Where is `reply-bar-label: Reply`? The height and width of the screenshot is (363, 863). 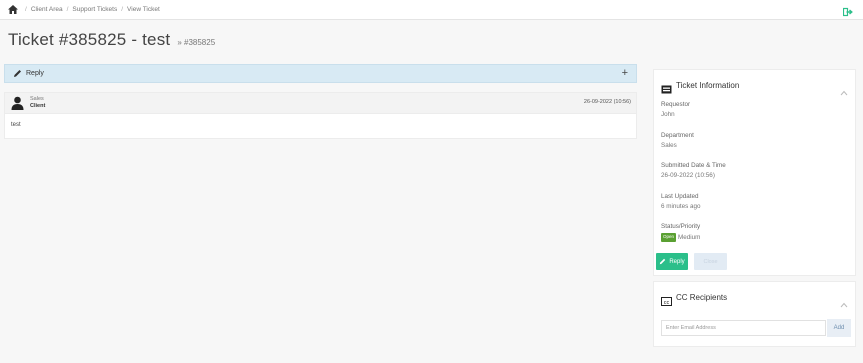 reply-bar-label: Reply is located at coordinates (35, 73).